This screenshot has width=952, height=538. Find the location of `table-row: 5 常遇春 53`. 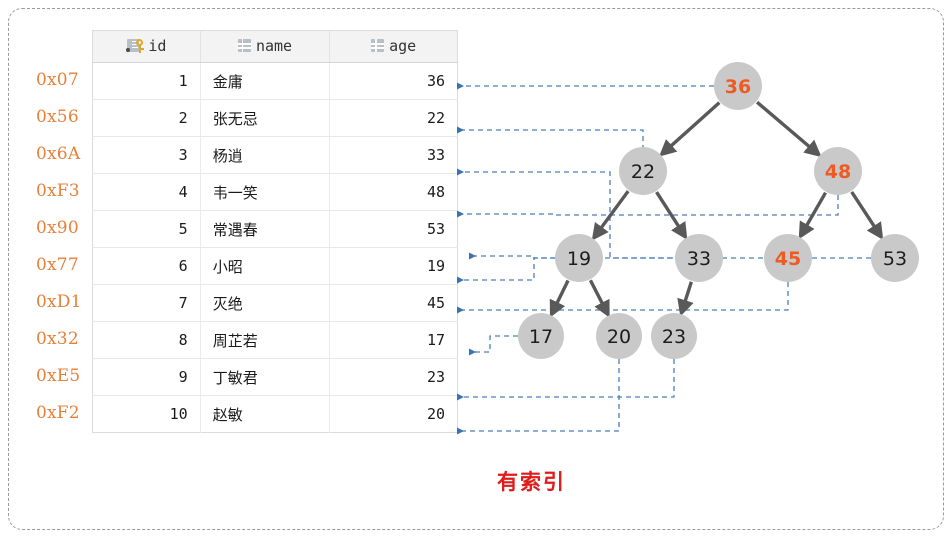

table-row: 5 常遇春 53 is located at coordinates (275, 229).